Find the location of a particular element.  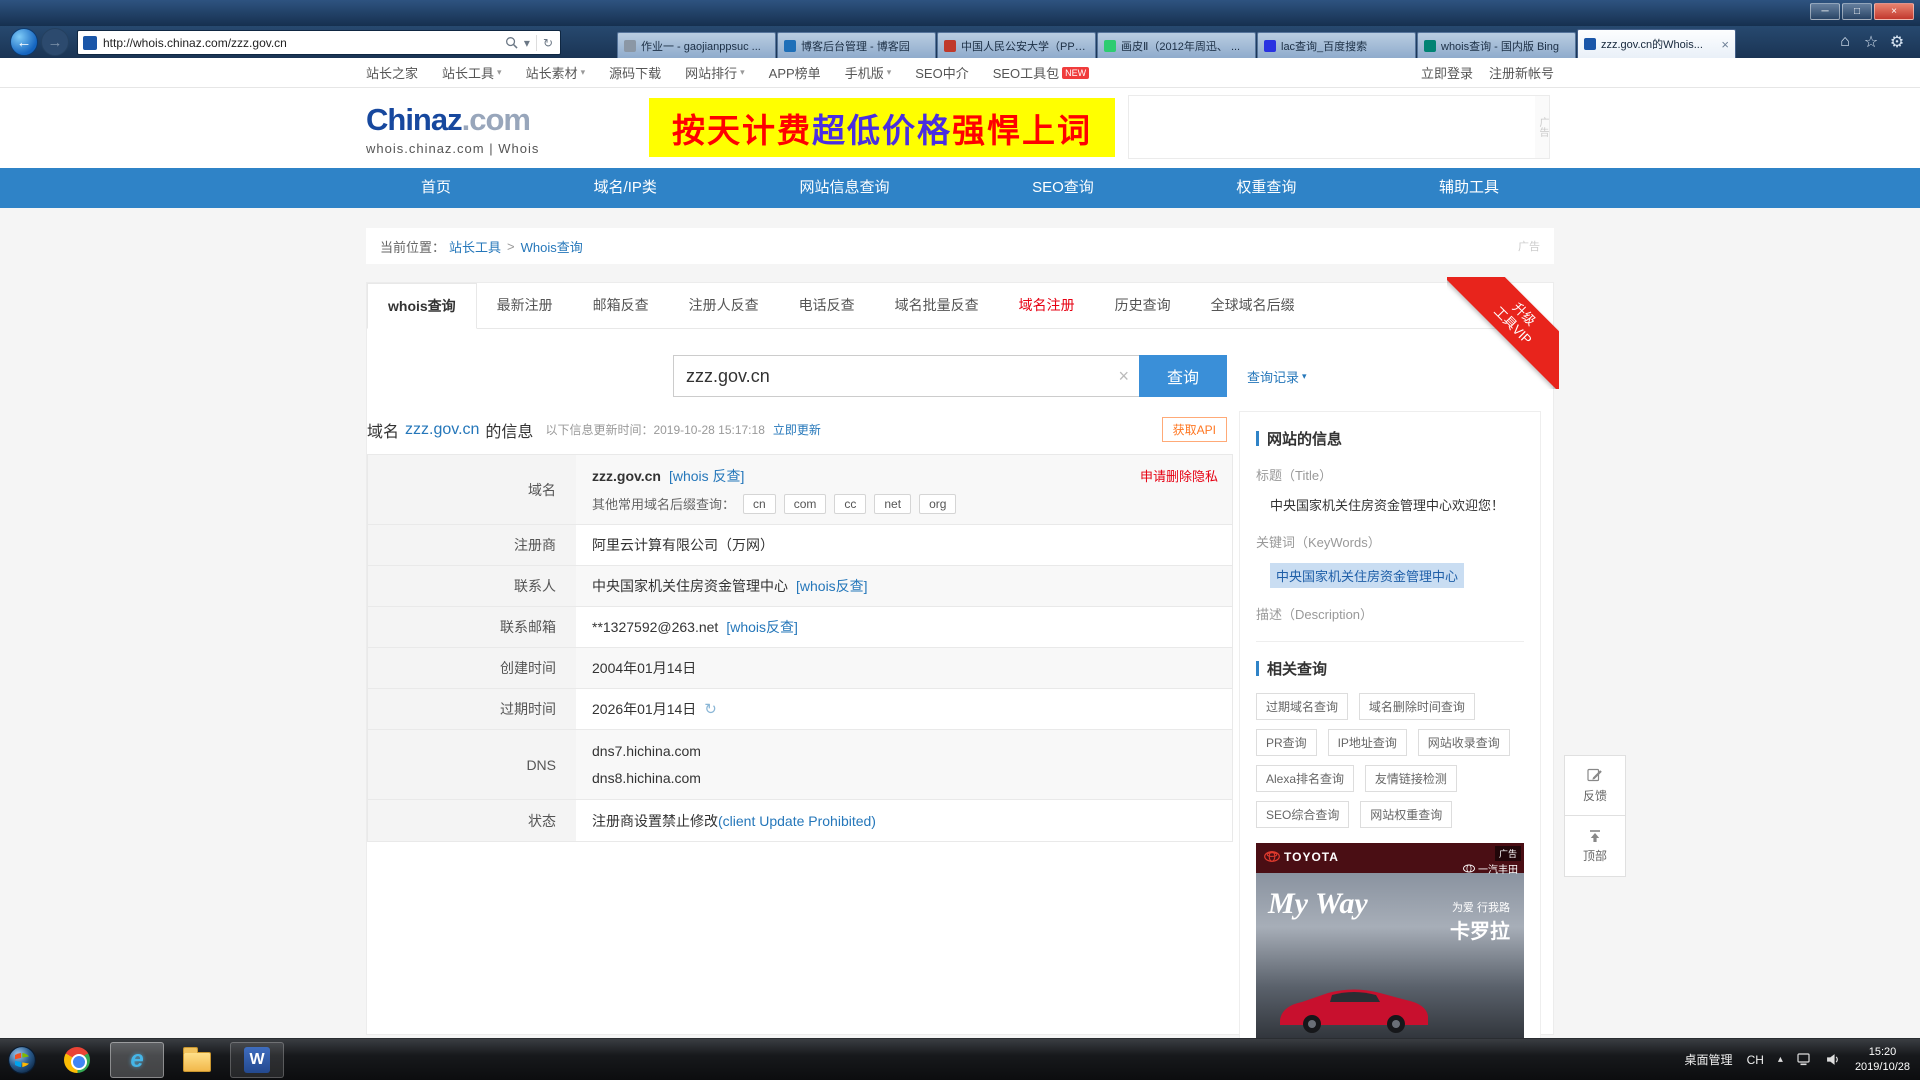

topnav-item-mobile: 手机版 ▾ is located at coordinates (868, 72).